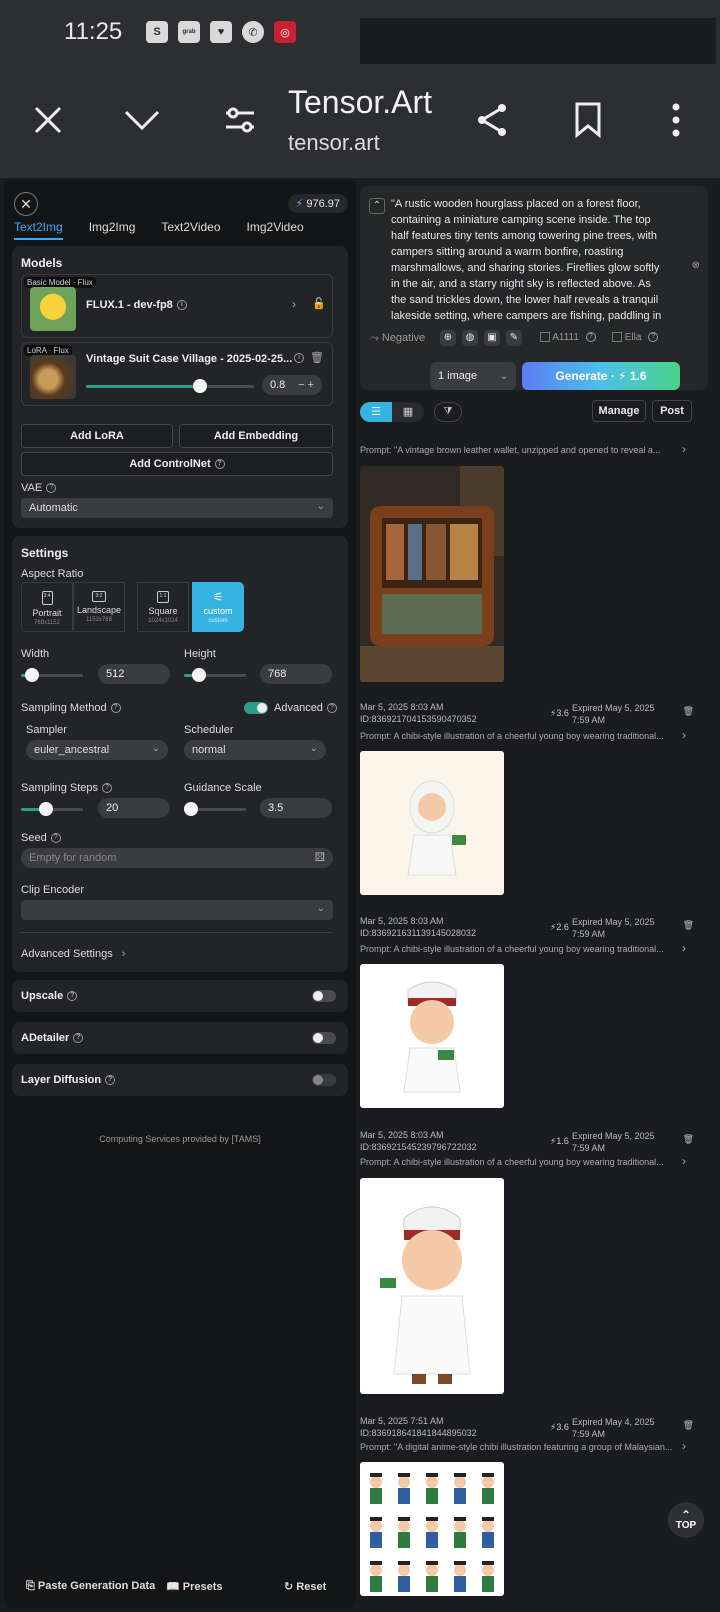 This screenshot has width=720, height=1612. I want to click on paste-generation-data-button: ⎘ Paste Generation Data, so click(90, 1586).